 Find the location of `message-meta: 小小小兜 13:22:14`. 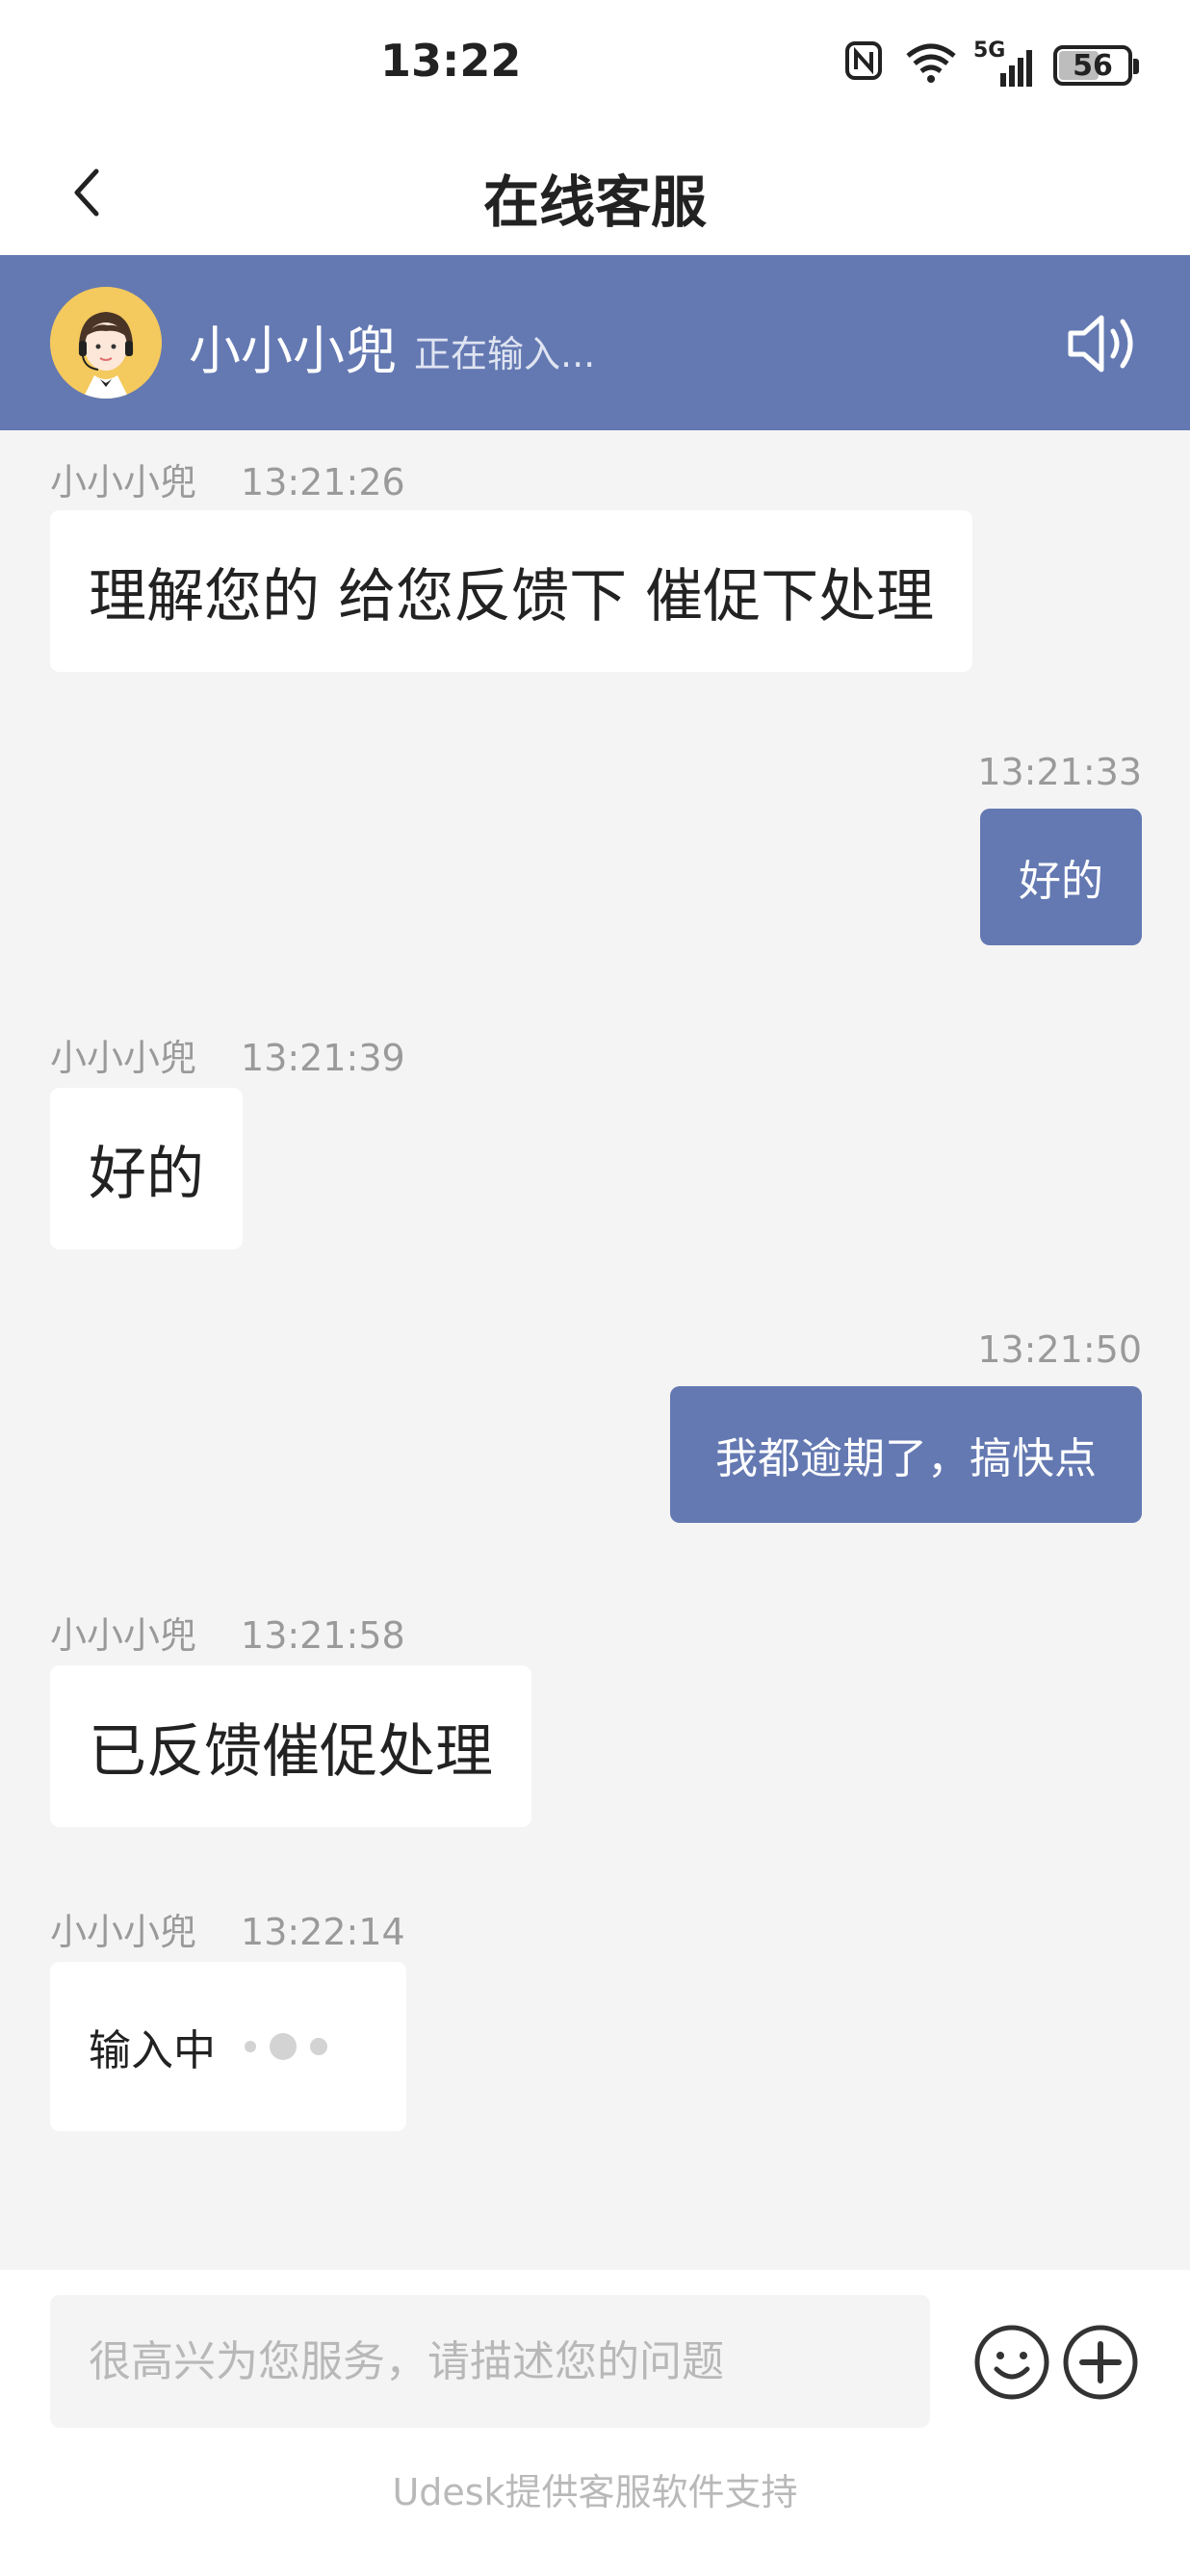

message-meta: 小小小兜 13:22:14 is located at coordinates (228, 1929).